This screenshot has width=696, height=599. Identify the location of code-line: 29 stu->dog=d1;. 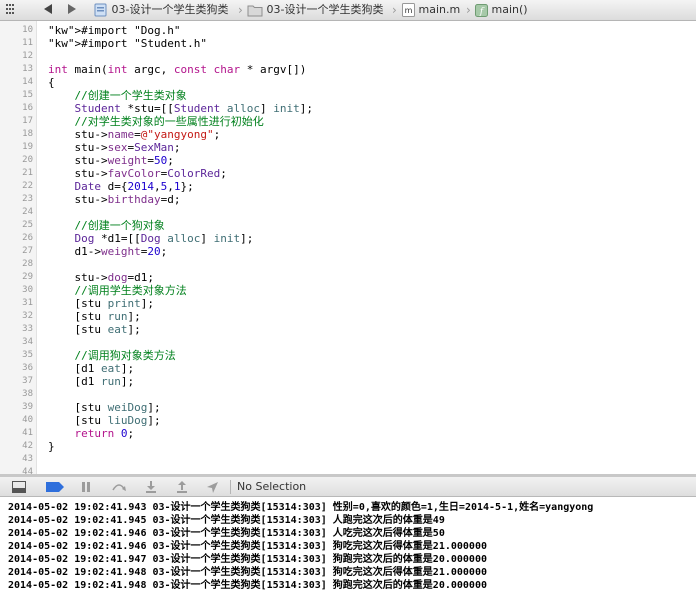
(348, 277).